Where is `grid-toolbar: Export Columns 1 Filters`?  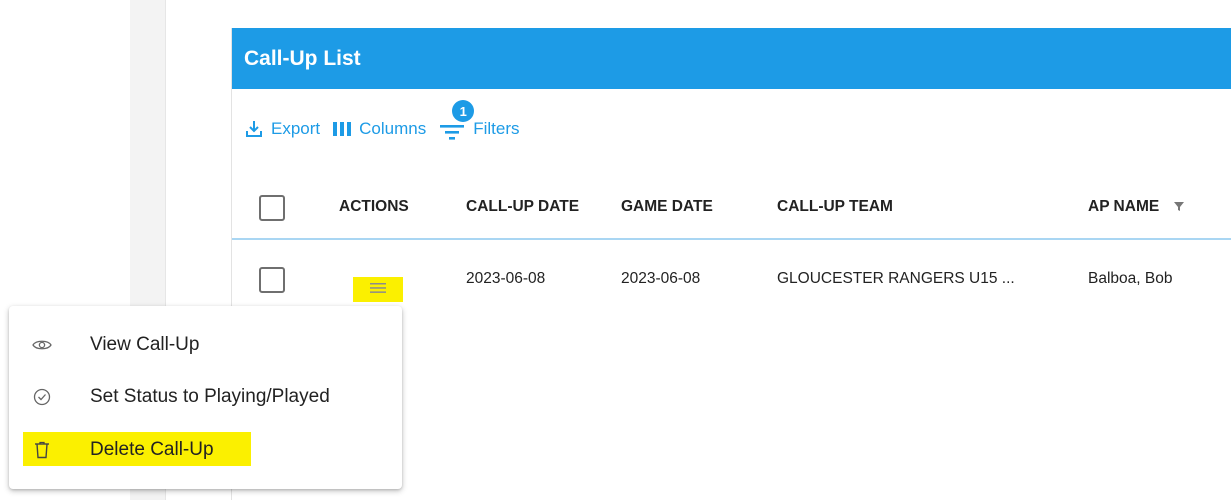 grid-toolbar: Export Columns 1 Filters is located at coordinates (388, 122).